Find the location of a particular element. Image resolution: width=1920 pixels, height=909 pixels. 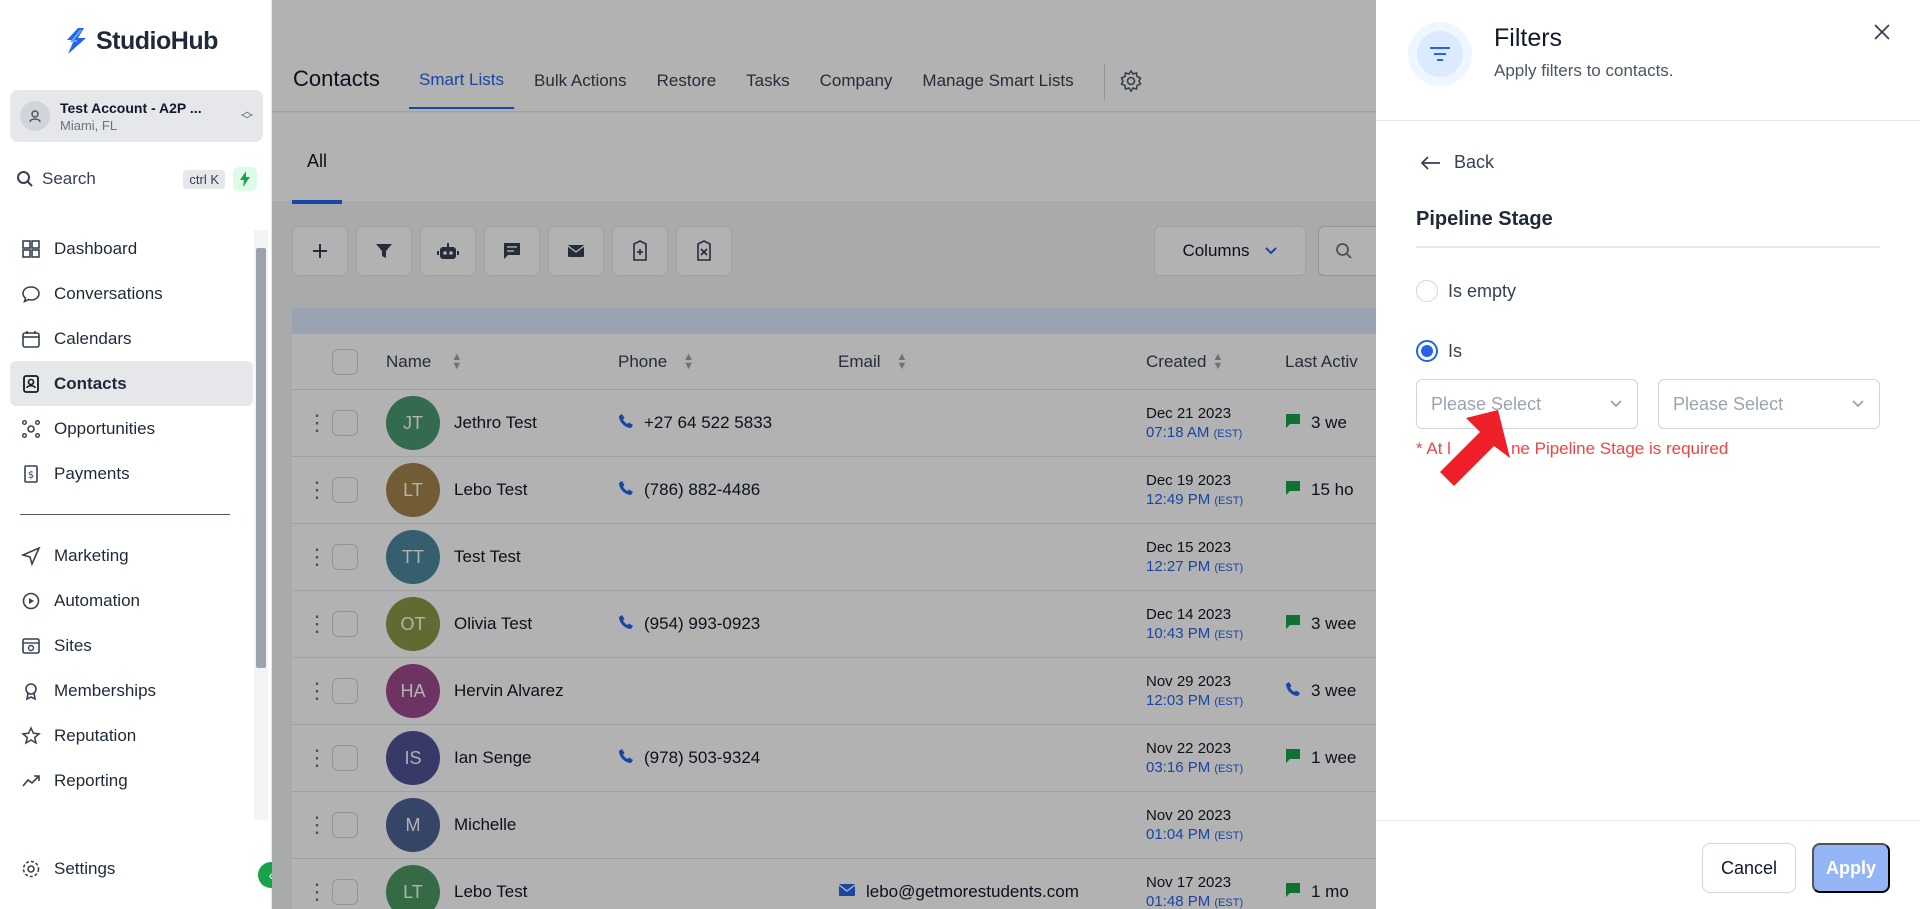

sidebar-item-opportunities: Opportunities is located at coordinates (131, 428).